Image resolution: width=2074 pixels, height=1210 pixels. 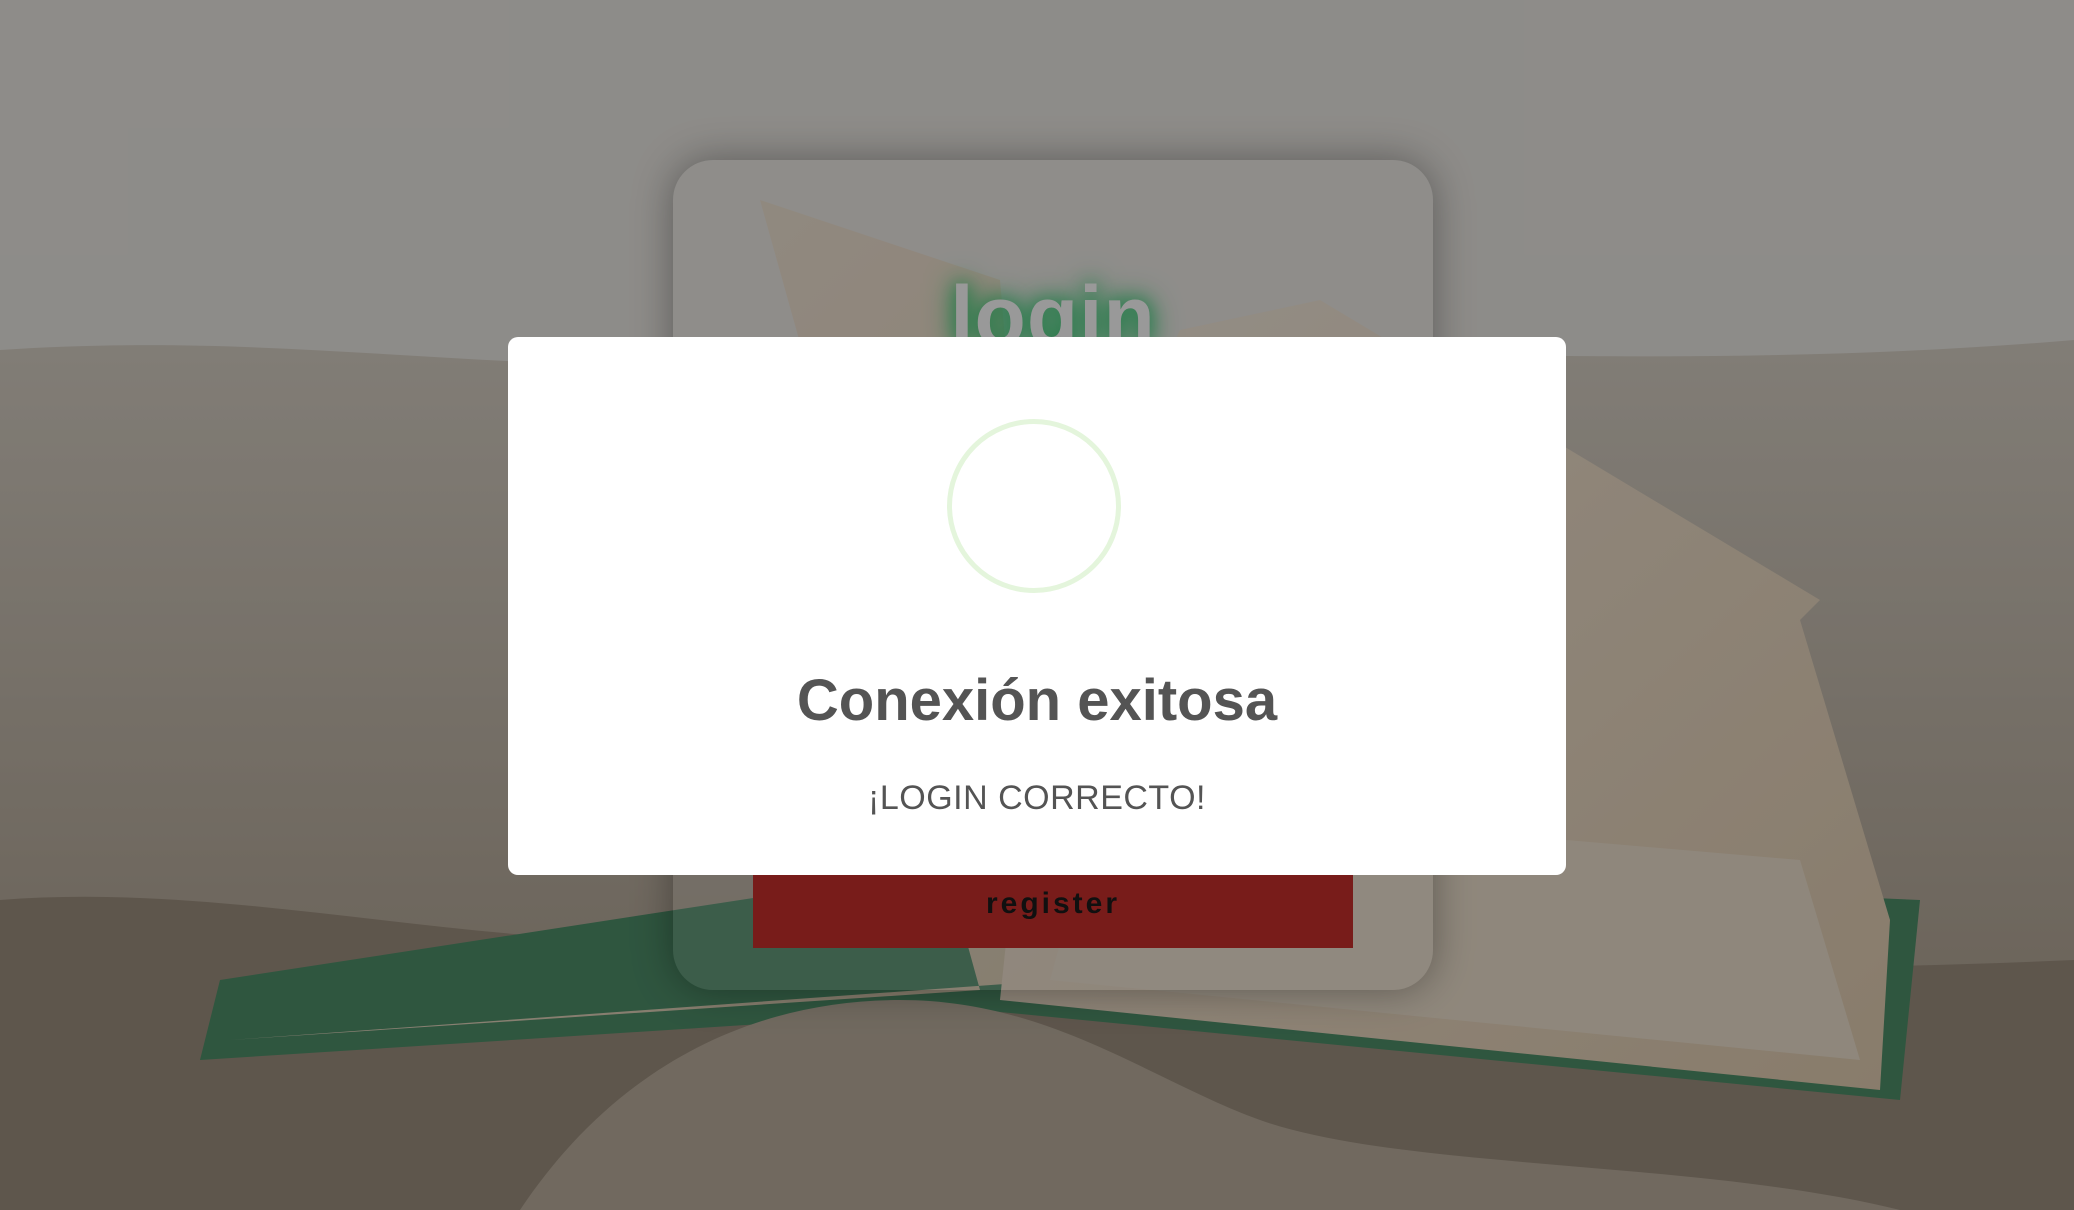 I want to click on success-circle-icon, so click(x=1034, y=506).